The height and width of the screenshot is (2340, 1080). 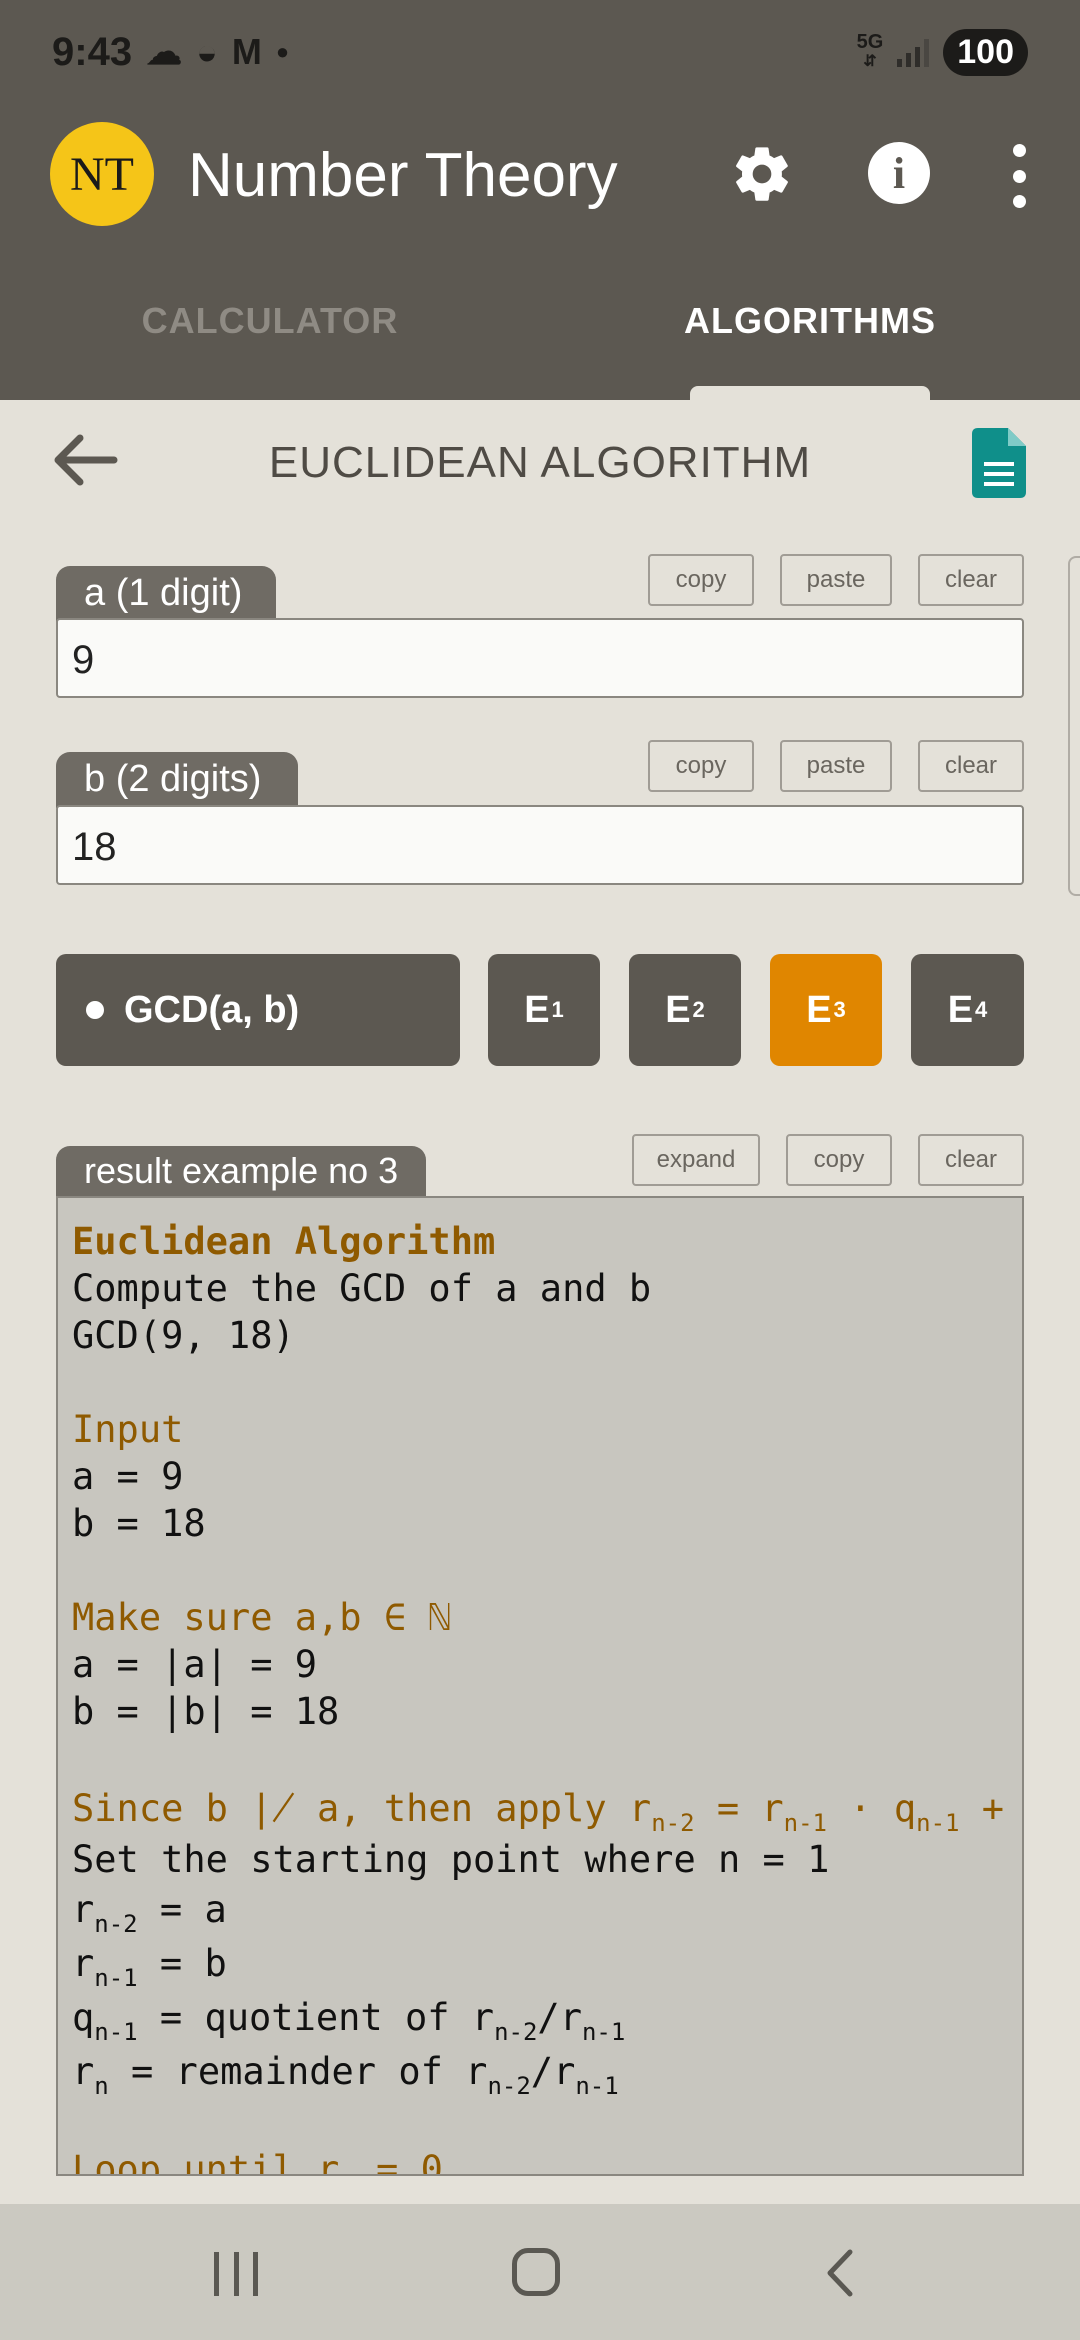 I want to click on app-logo: NT, so click(x=102, y=174).